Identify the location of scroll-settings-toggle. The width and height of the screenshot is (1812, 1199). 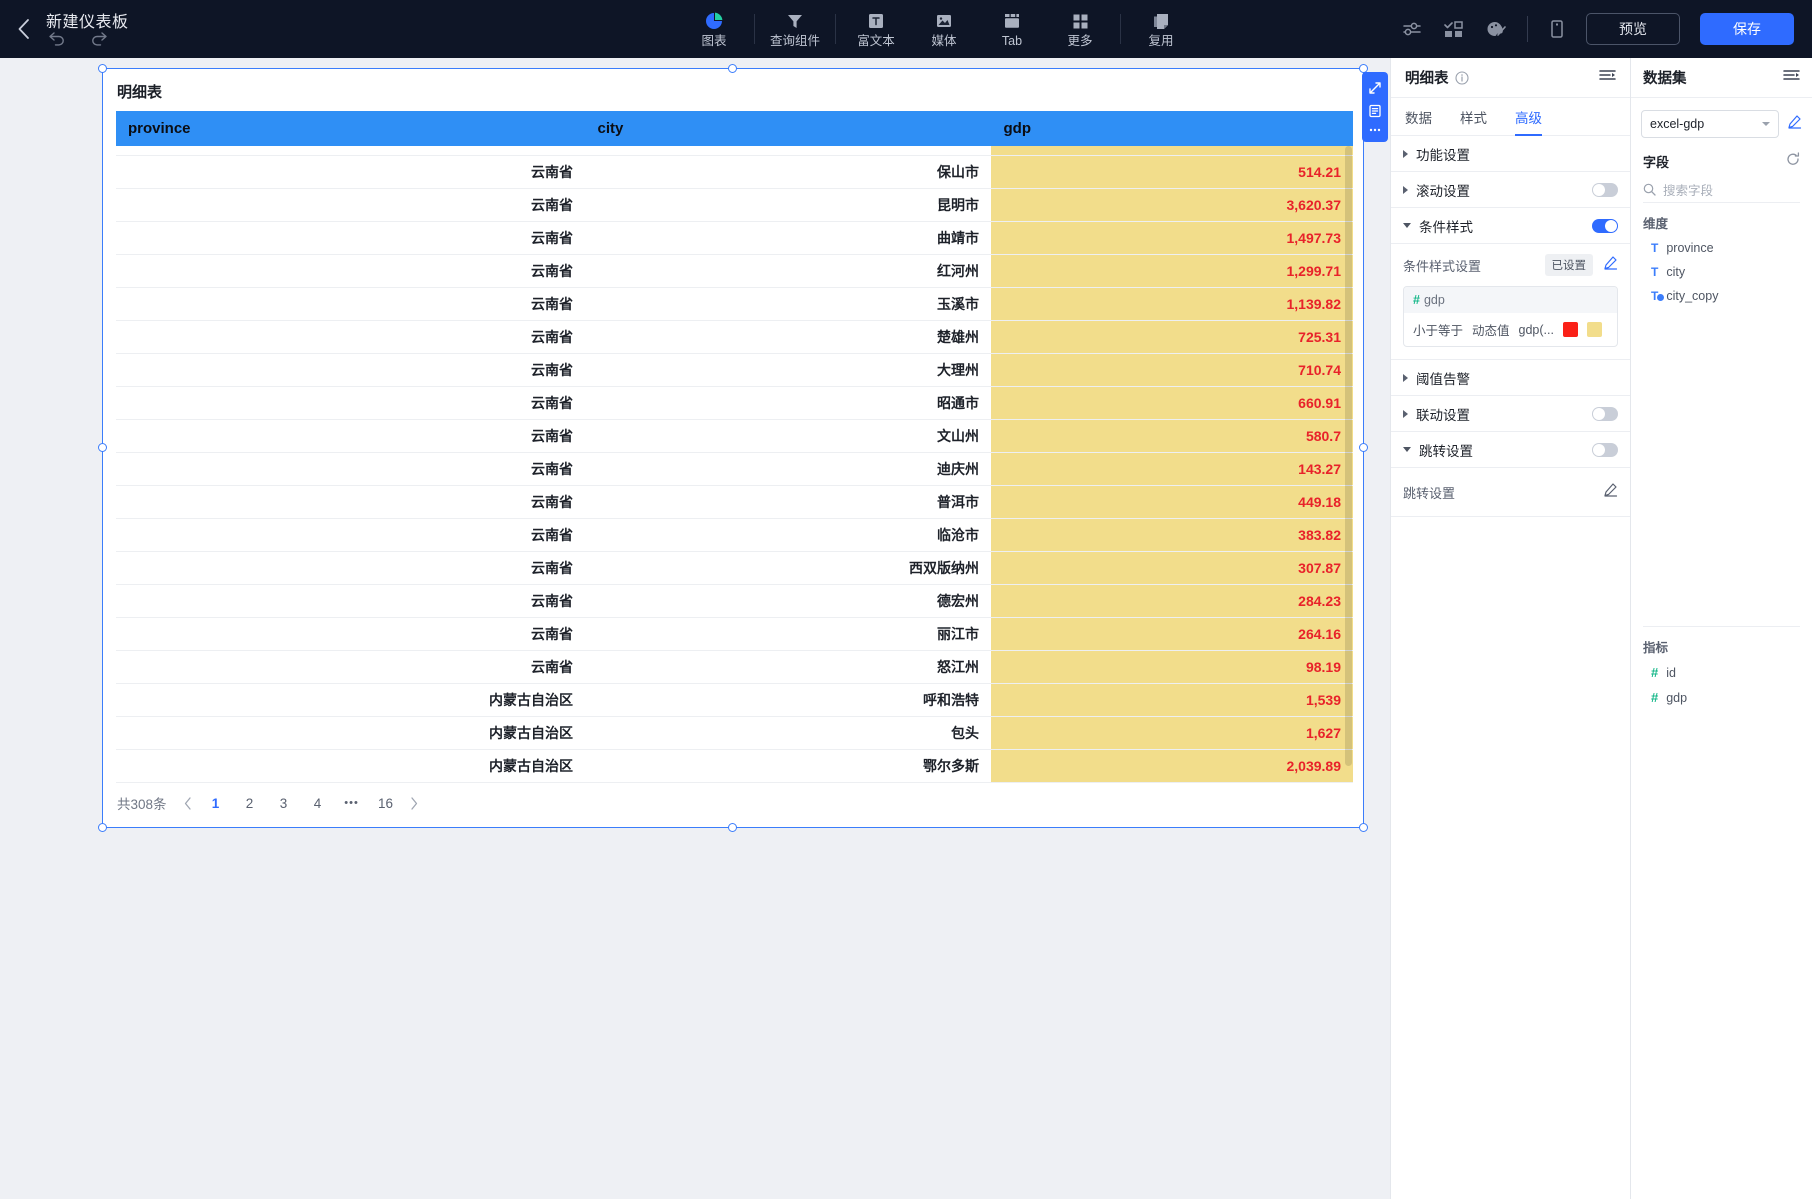
(1605, 189).